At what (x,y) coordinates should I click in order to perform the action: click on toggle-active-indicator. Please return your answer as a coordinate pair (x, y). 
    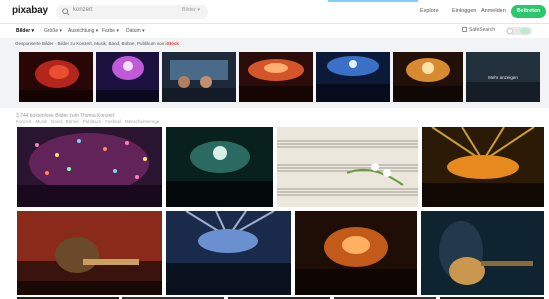
    Looking at the image, I should click on (525, 31).